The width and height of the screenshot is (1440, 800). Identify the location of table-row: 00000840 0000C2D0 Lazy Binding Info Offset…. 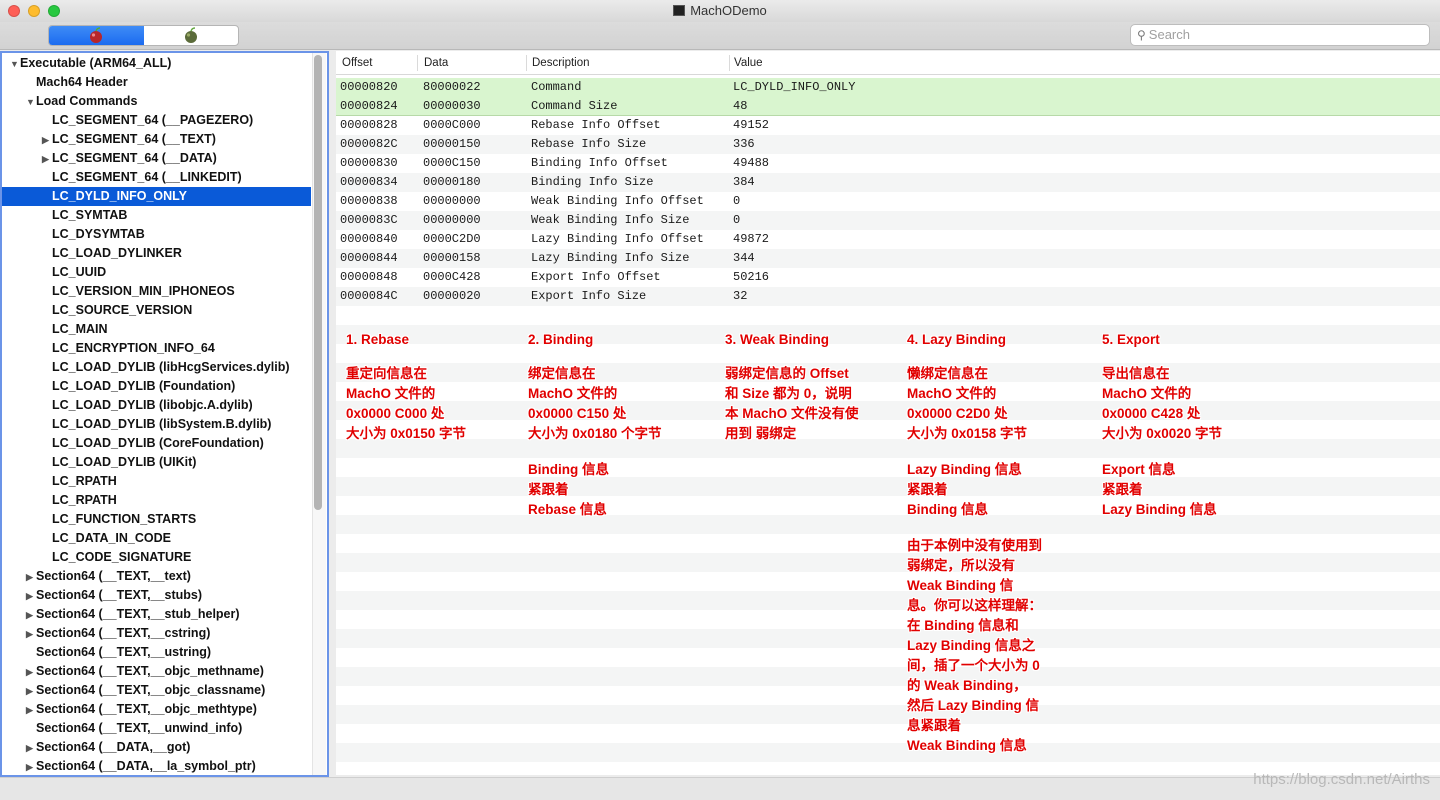
(888, 239).